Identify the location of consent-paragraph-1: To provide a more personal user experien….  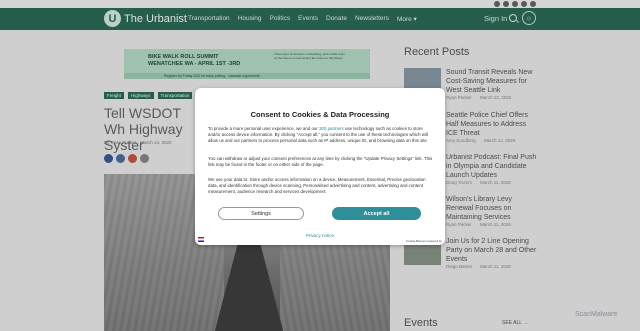
(320, 135).